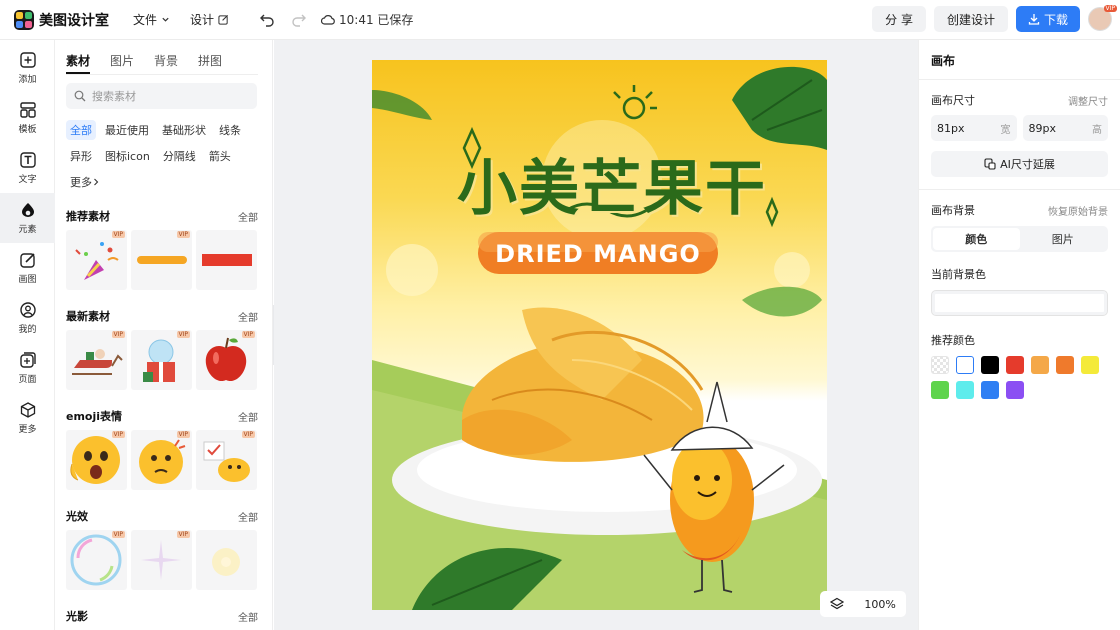 The image size is (1120, 630). Describe the element at coordinates (230, 130) in the screenshot. I see `chip-lines: 线条` at that location.